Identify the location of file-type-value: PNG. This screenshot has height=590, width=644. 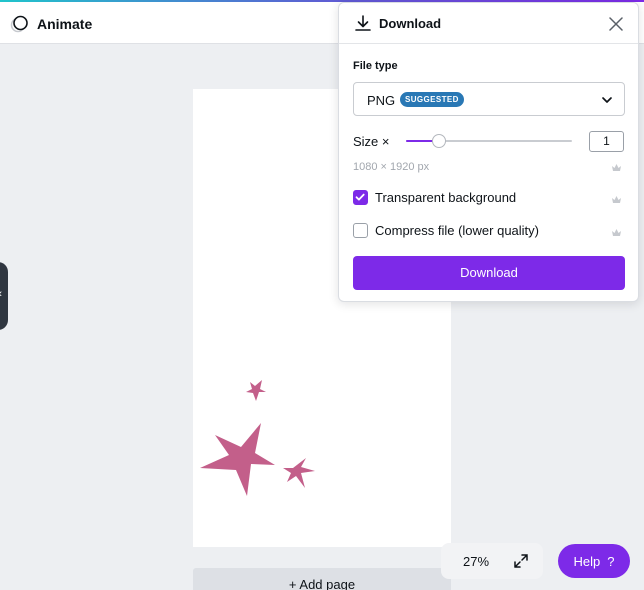
(381, 100).